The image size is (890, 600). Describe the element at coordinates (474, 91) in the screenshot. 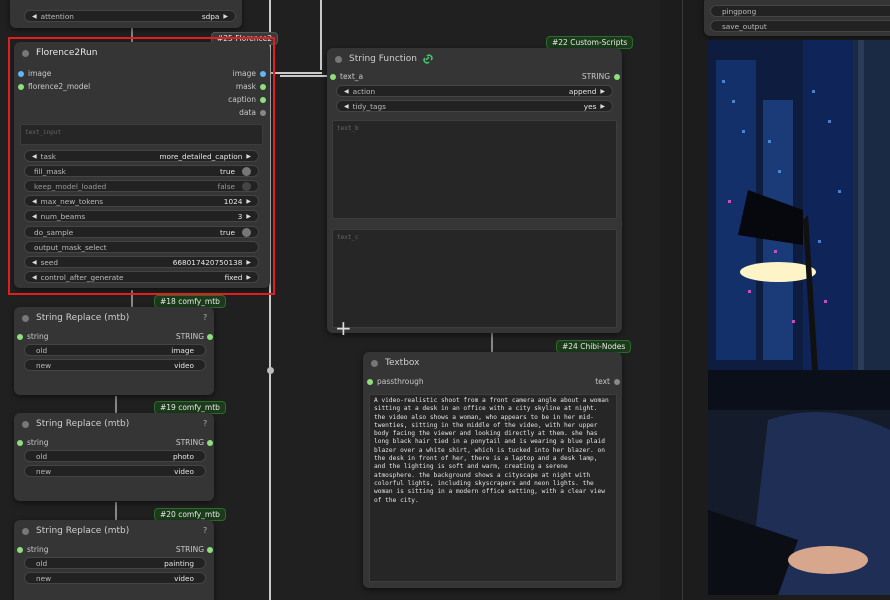

I see `action-combo: ◀ action append ▶` at that location.